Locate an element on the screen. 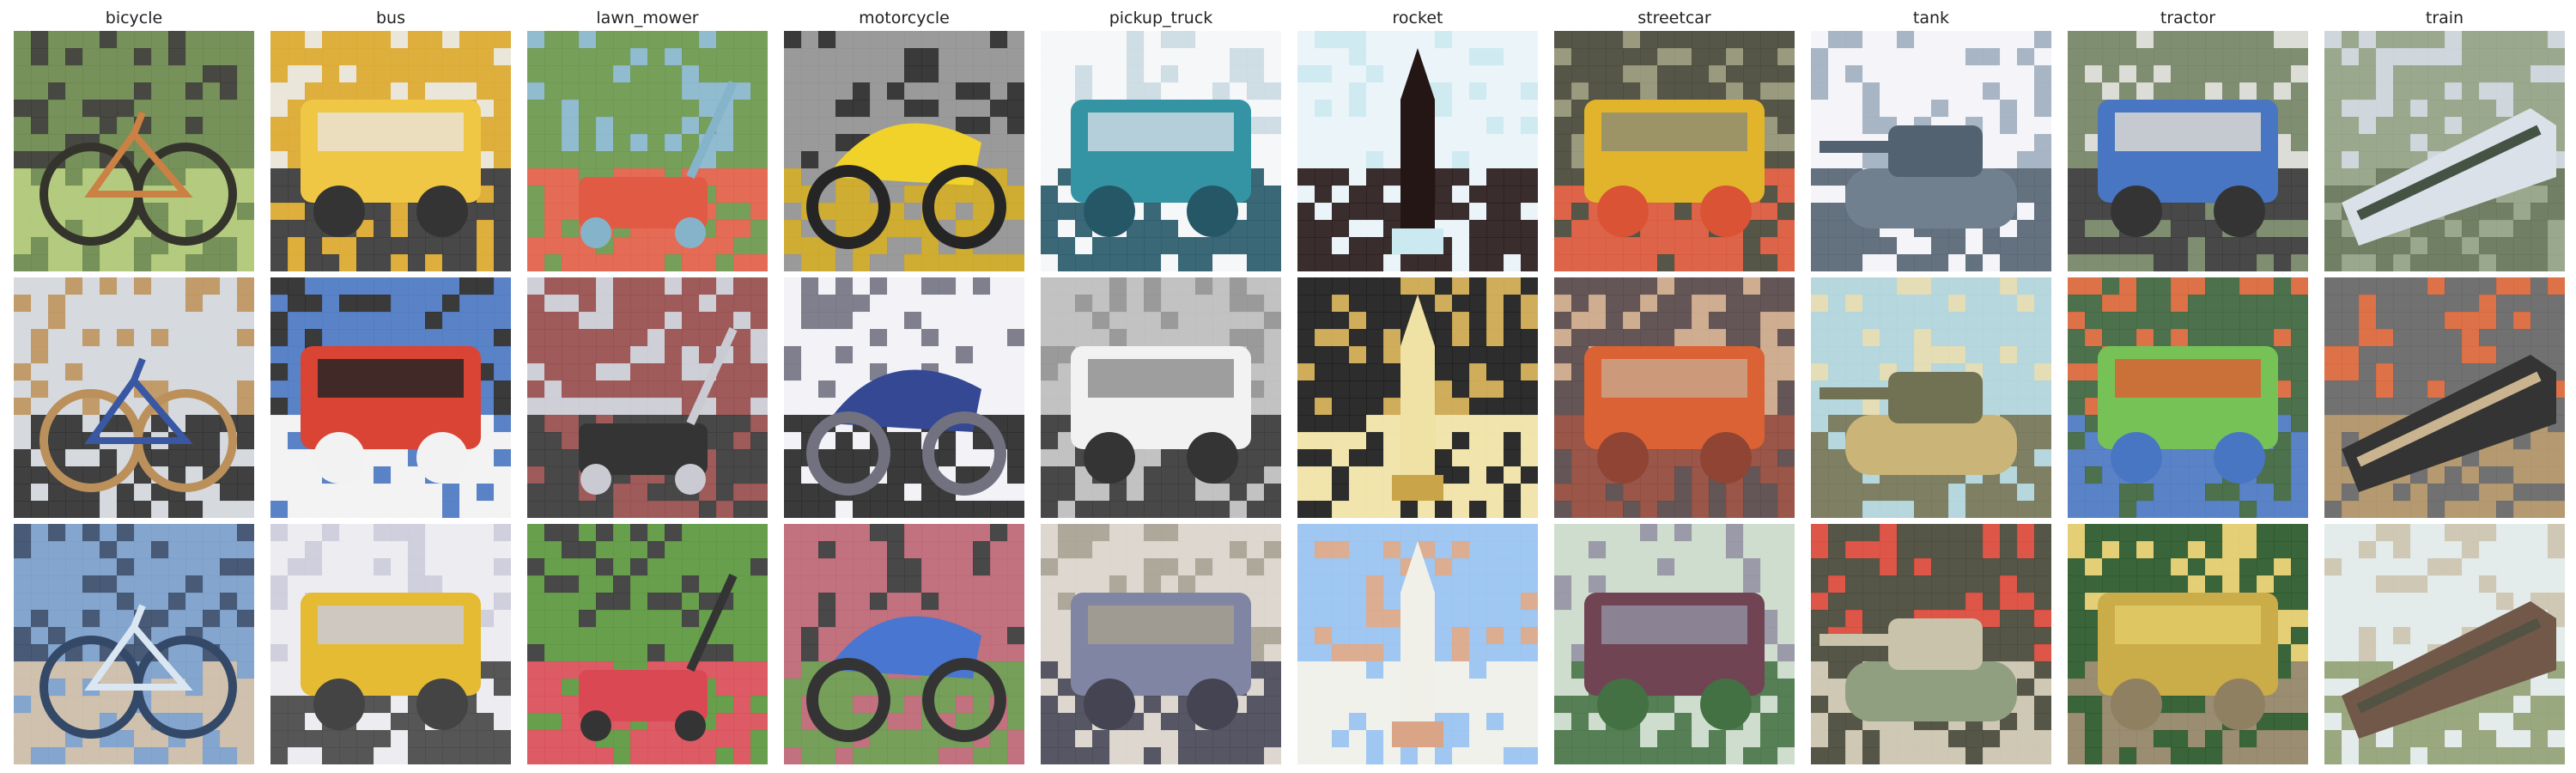 This screenshot has width=2576, height=773. column-title-lawn-mower: lawn_mower is located at coordinates (647, 18).